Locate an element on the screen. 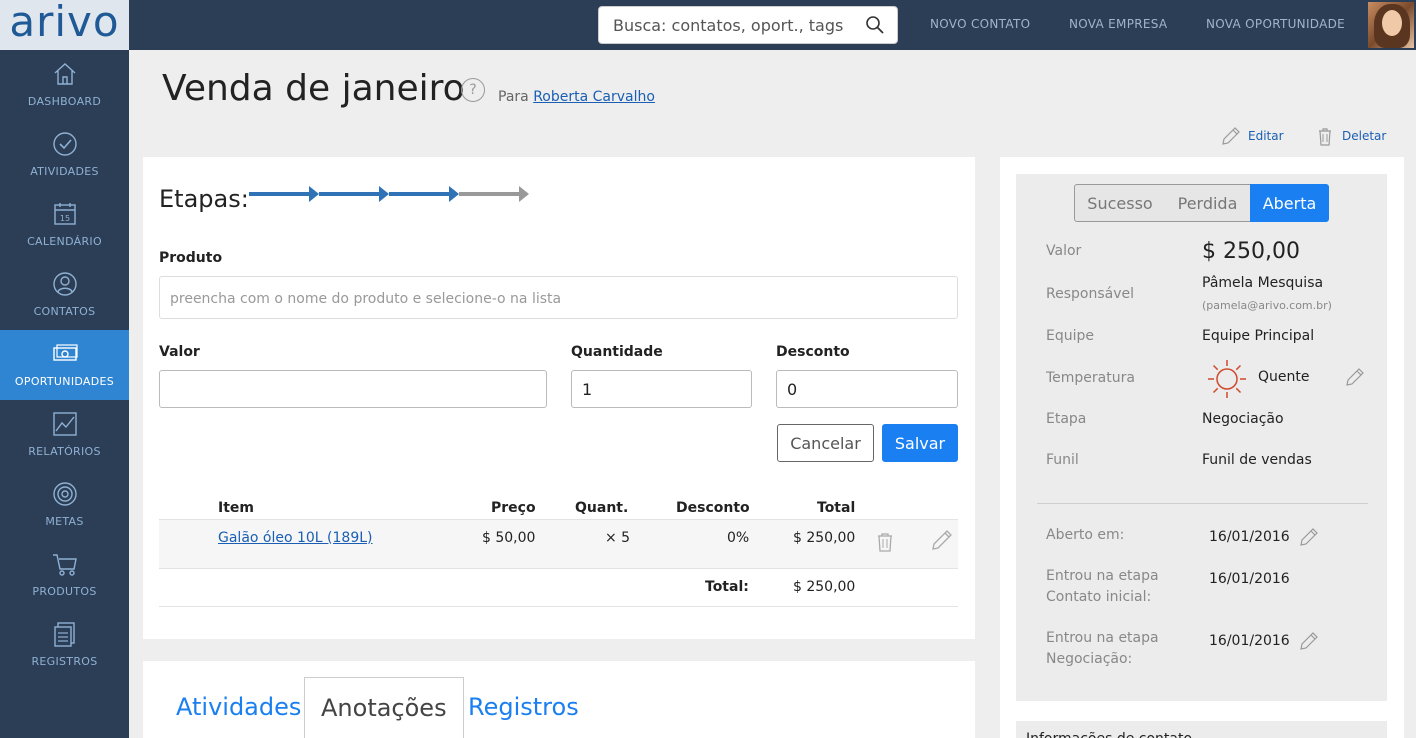 The height and width of the screenshot is (738, 1416). valor-input is located at coordinates (353, 389).